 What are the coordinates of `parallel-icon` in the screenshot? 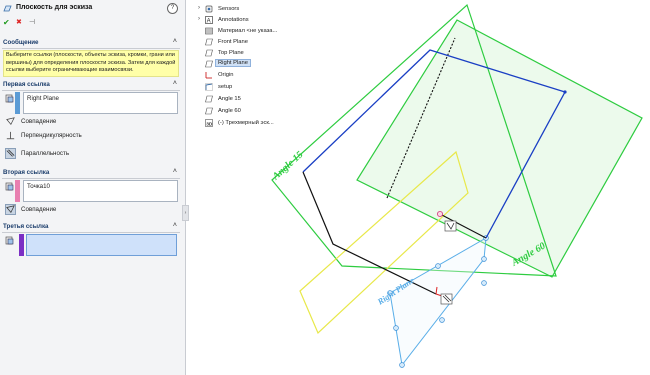 It's located at (10, 153).